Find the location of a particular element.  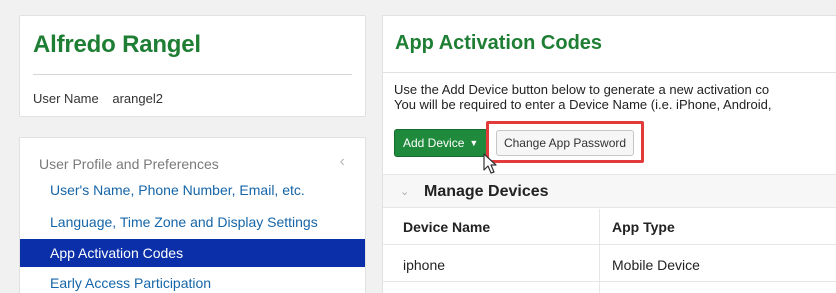

column-header-device-name: Device Name is located at coordinates (447, 227).